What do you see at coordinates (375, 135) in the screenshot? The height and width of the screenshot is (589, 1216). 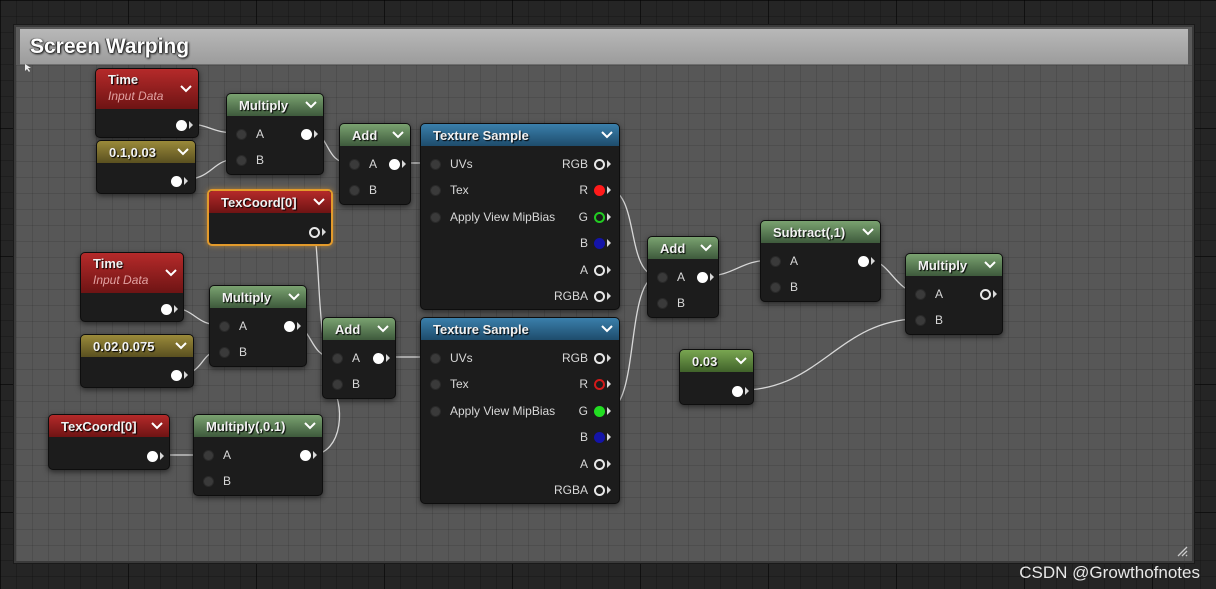 I see `add-node-1-header: Add` at bounding box center [375, 135].